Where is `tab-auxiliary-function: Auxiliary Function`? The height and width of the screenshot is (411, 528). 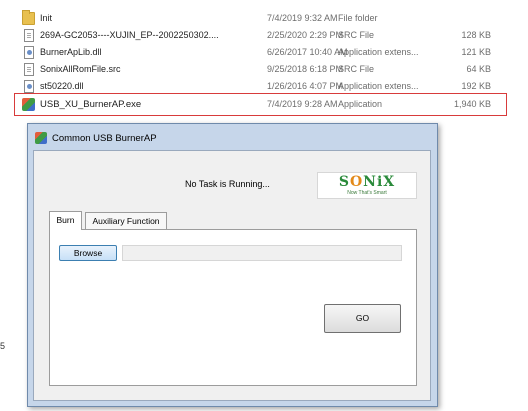
tab-auxiliary-function: Auxiliary Function is located at coordinates (126, 220).